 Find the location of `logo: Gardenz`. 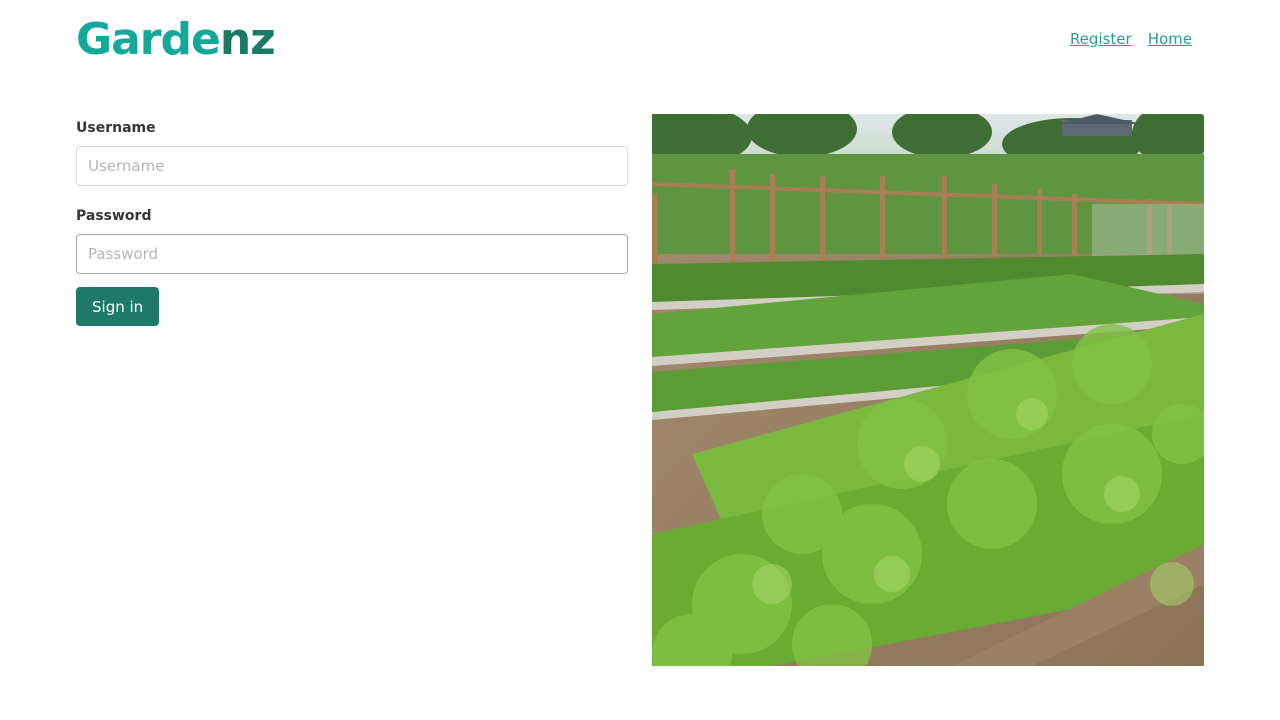

logo: Gardenz is located at coordinates (176, 40).